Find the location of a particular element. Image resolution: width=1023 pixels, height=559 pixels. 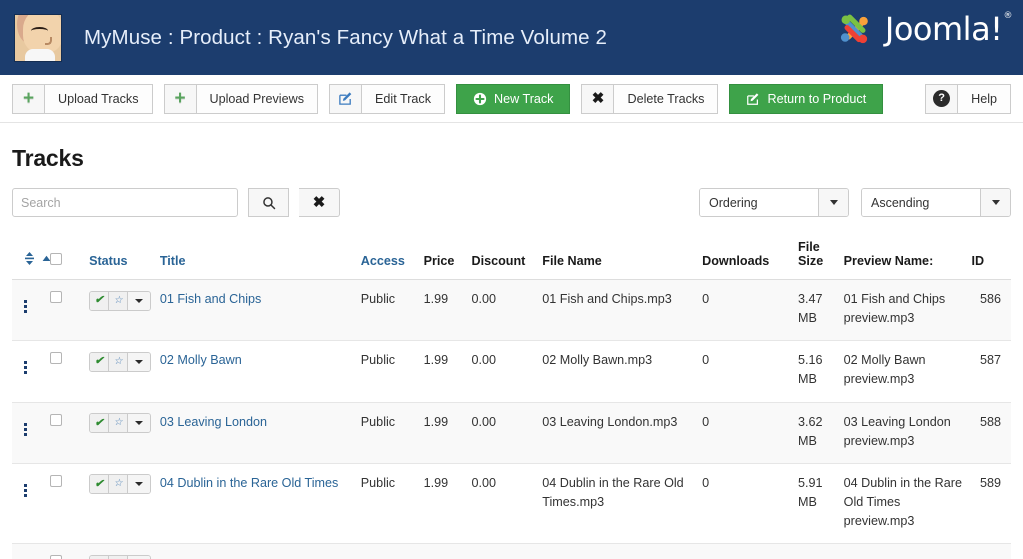

column-header-title: Title is located at coordinates (256, 257).